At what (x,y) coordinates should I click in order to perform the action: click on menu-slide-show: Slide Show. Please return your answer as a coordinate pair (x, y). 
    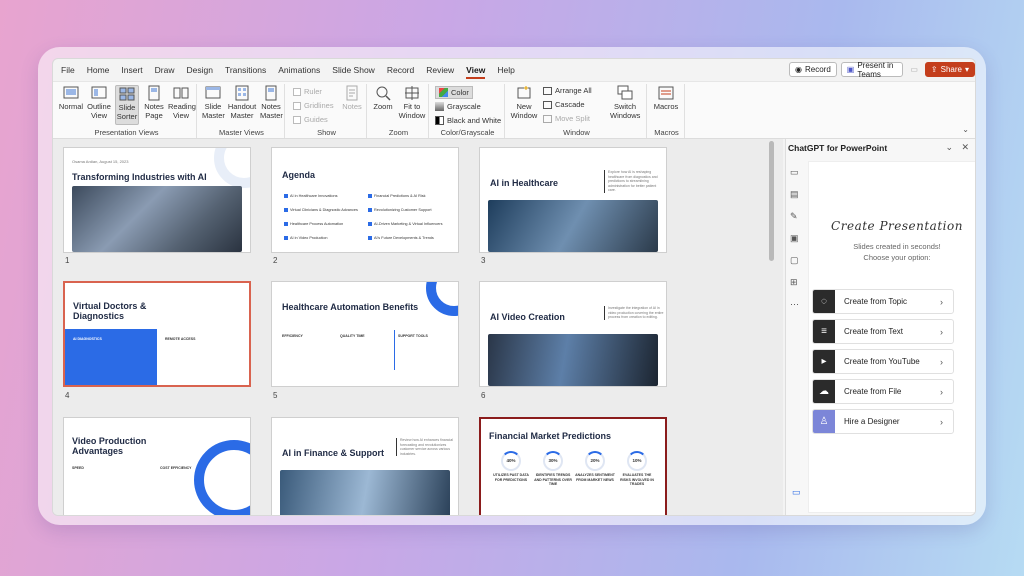
    Looking at the image, I should click on (353, 70).